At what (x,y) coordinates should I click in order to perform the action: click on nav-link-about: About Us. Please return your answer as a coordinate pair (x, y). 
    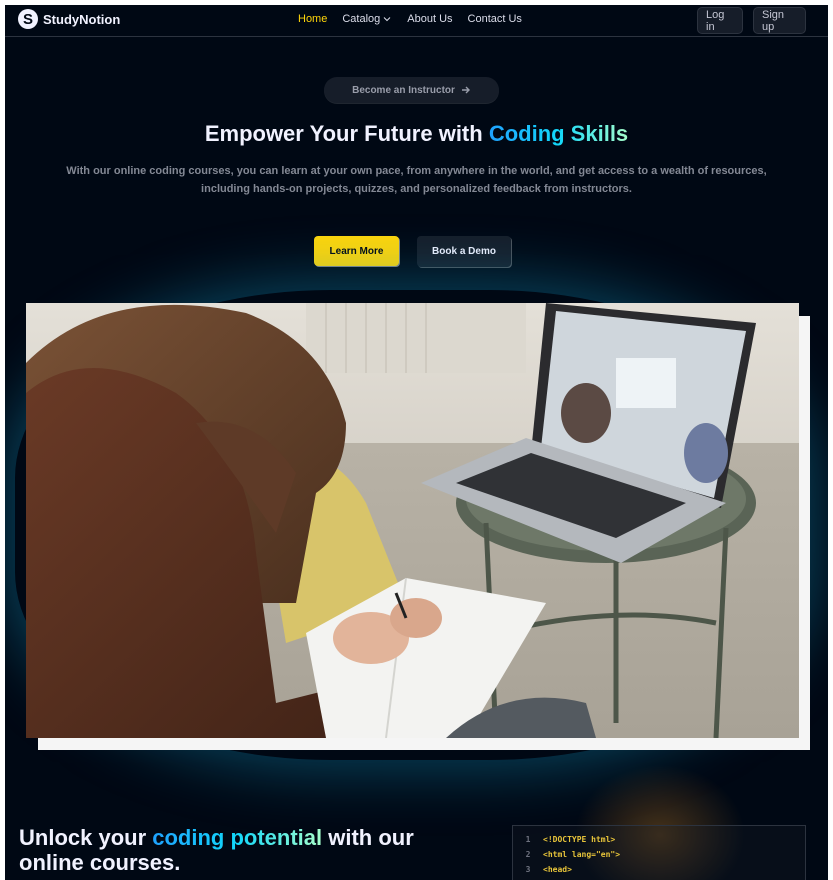
    Looking at the image, I should click on (429, 19).